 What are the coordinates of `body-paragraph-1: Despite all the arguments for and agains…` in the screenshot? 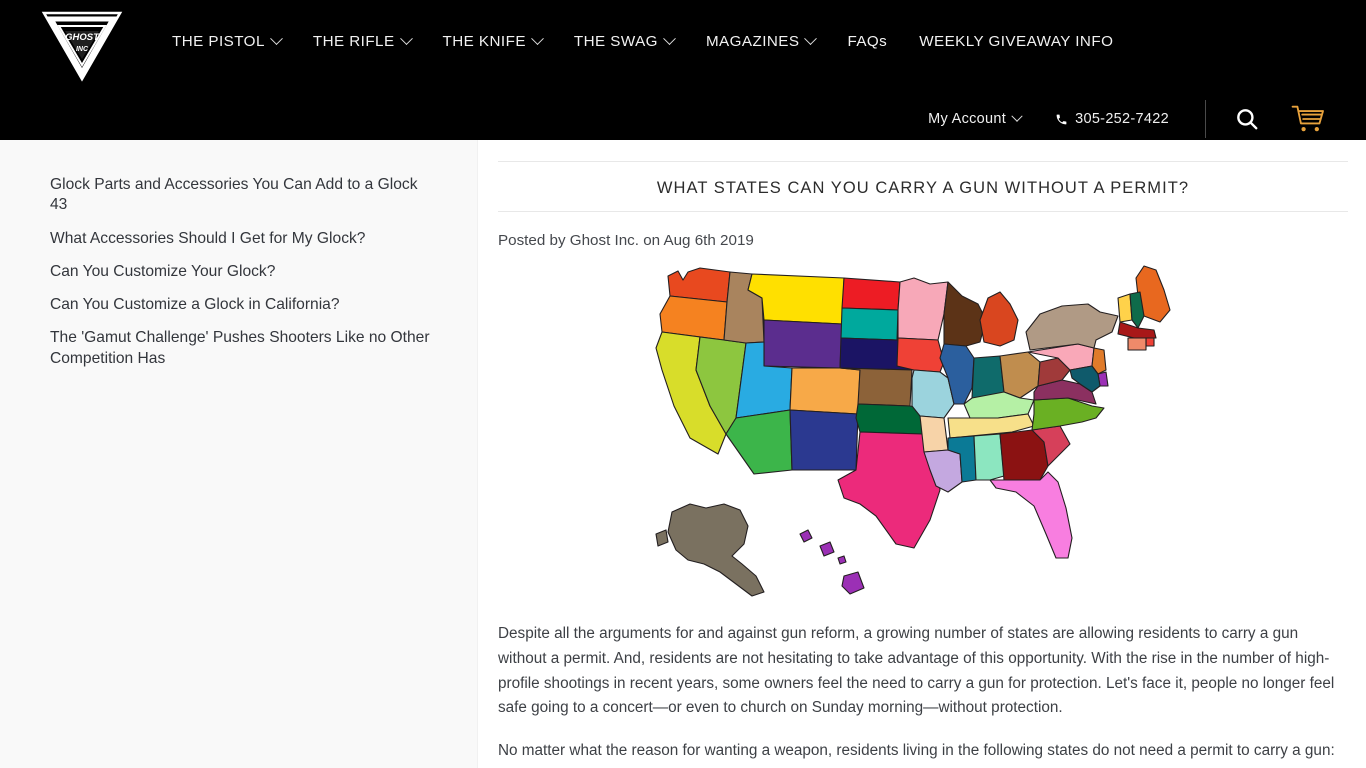 It's located at (916, 671).